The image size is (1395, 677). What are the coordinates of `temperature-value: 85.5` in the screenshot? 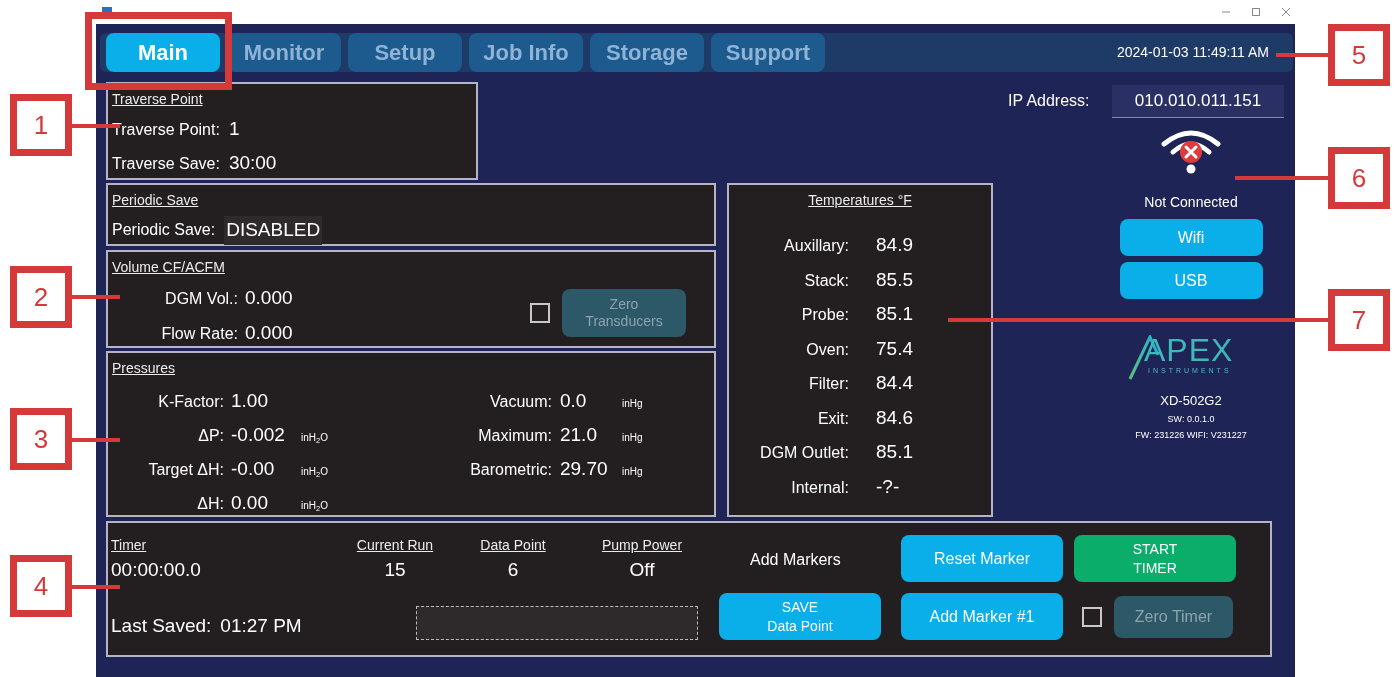 It's located at (894, 279).